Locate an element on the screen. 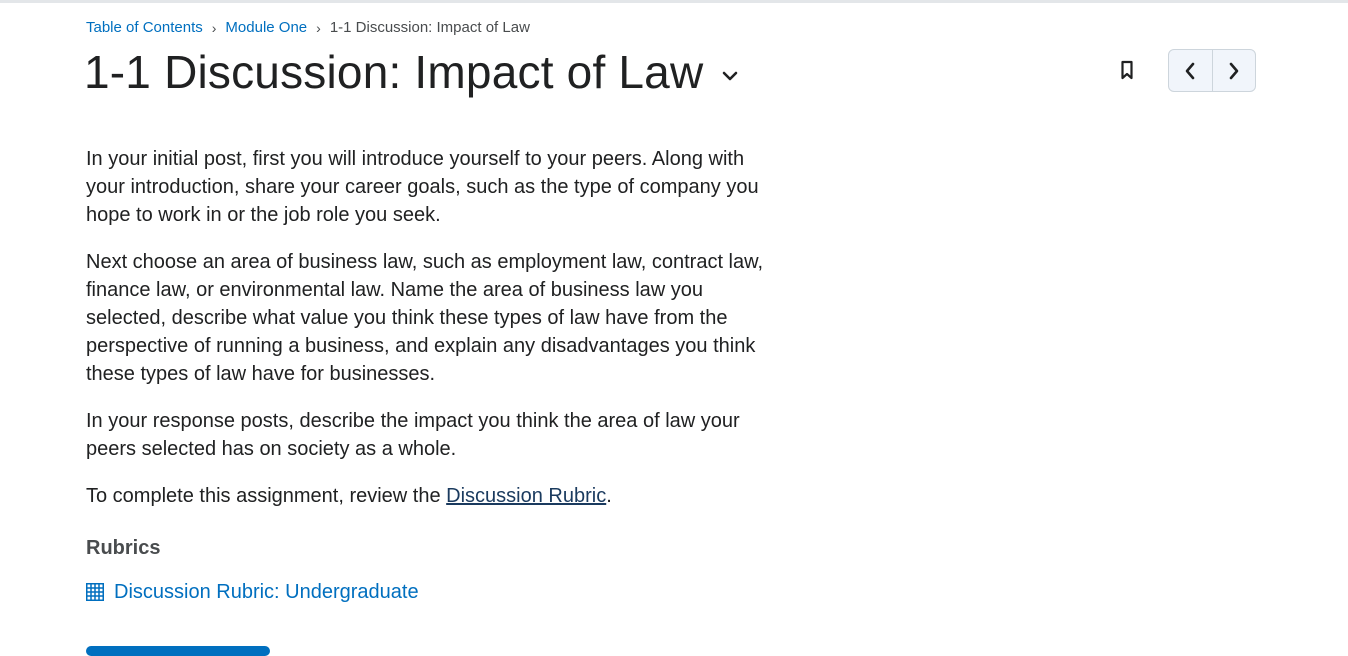 The image size is (1348, 656). assignment-suffix: . is located at coordinates (609, 496).